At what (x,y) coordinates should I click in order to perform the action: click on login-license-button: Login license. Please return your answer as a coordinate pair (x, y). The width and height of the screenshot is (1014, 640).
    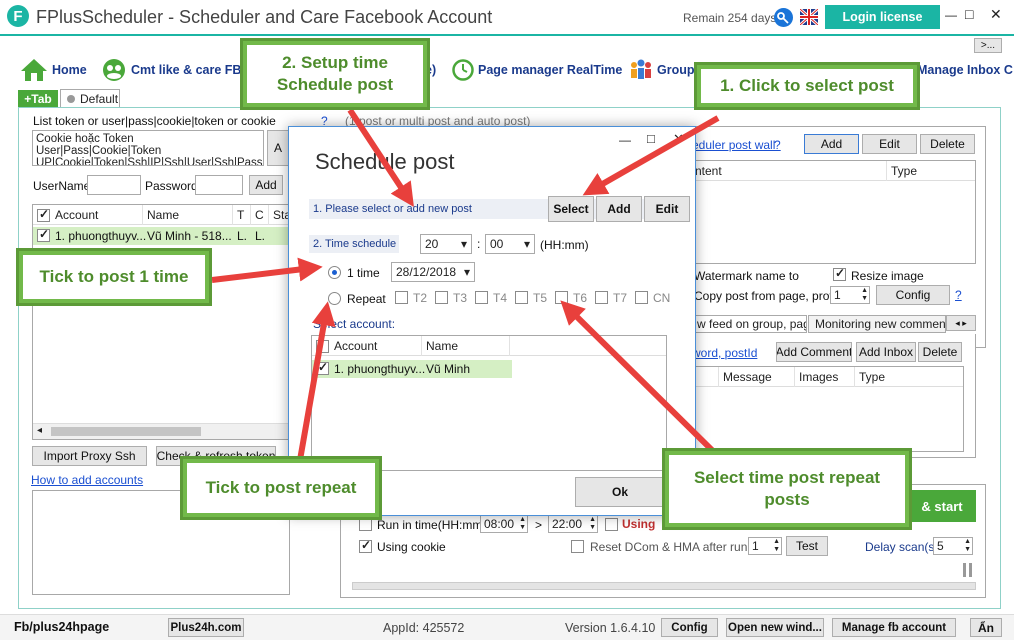
    Looking at the image, I should click on (882, 17).